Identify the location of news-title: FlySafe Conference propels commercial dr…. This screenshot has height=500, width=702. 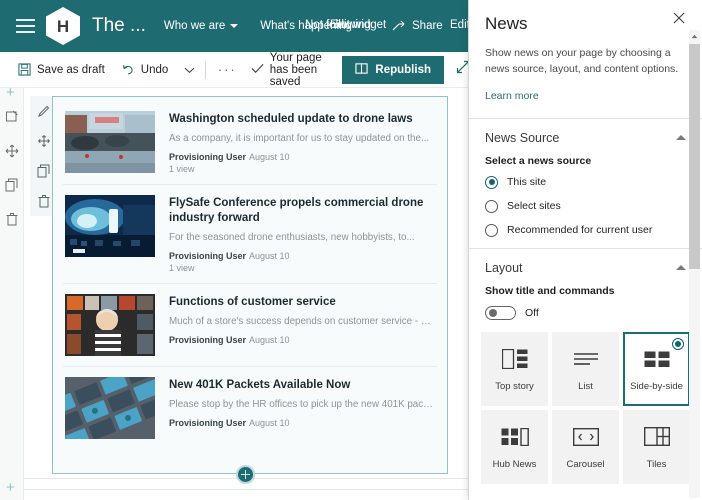
(302, 211).